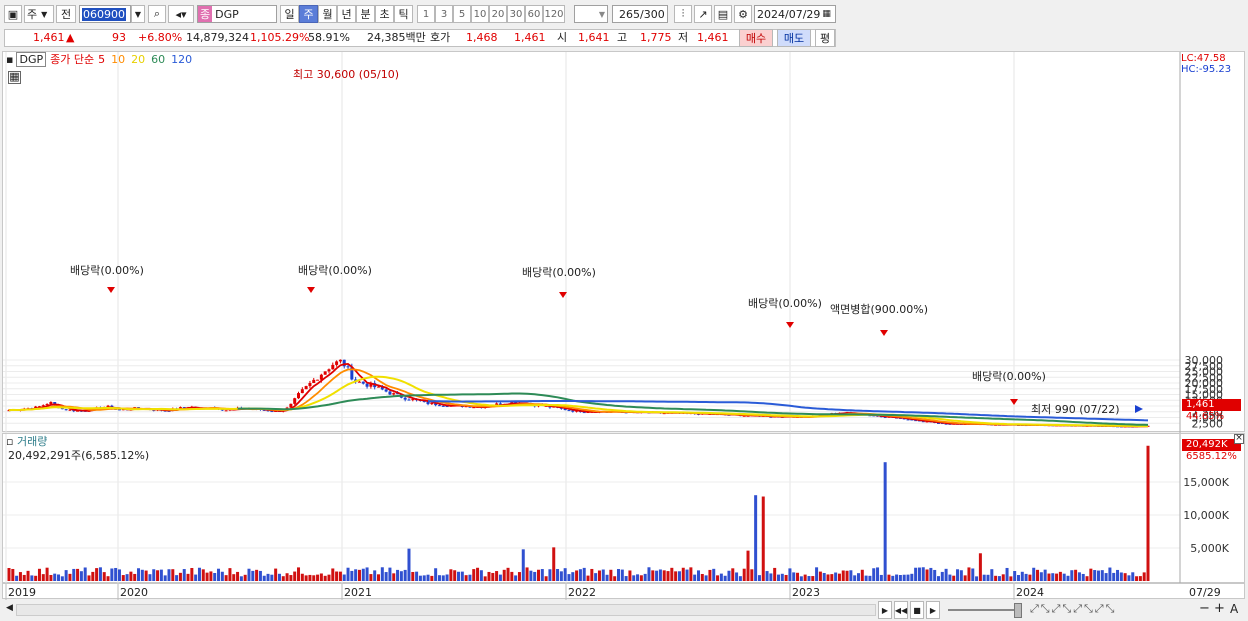  What do you see at coordinates (327, 14) in the screenshot?
I see `tab-month: 월` at bounding box center [327, 14].